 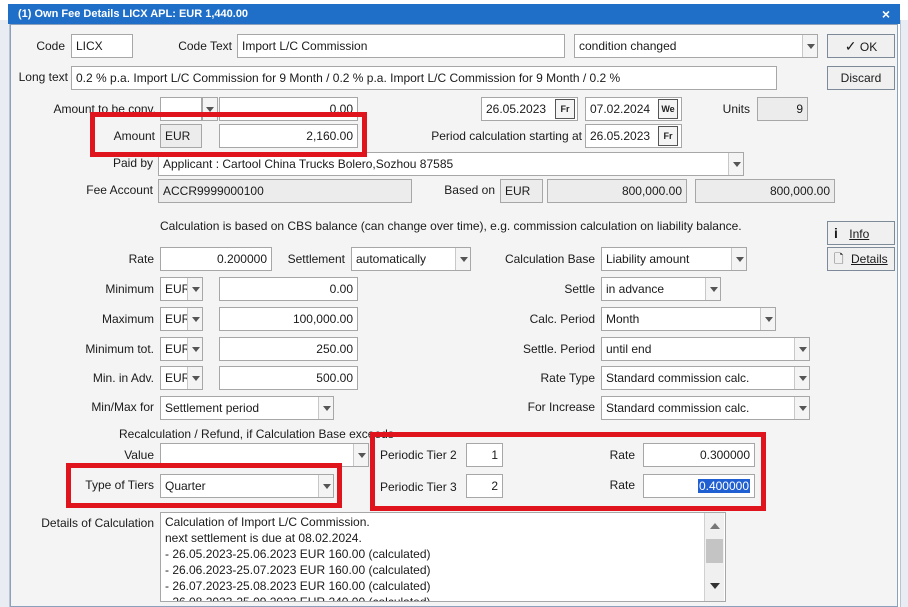 What do you see at coordinates (521, 191) in the screenshot?
I see `based-on-currency: EUR` at bounding box center [521, 191].